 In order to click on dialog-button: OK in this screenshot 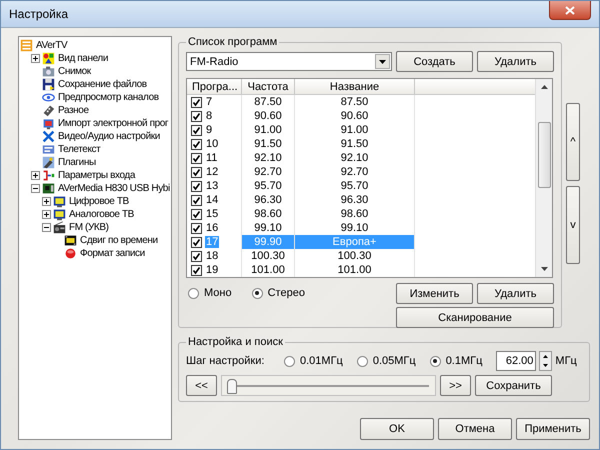, I will do `click(397, 429)`.